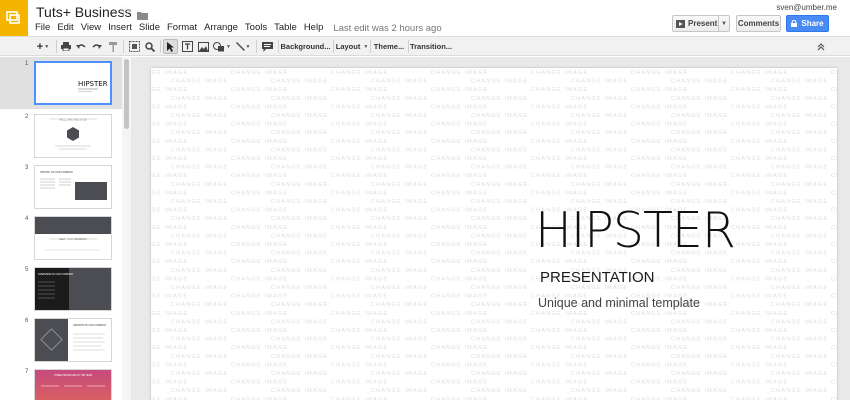  What do you see at coordinates (81, 46) in the screenshot?
I see `undo-icon` at bounding box center [81, 46].